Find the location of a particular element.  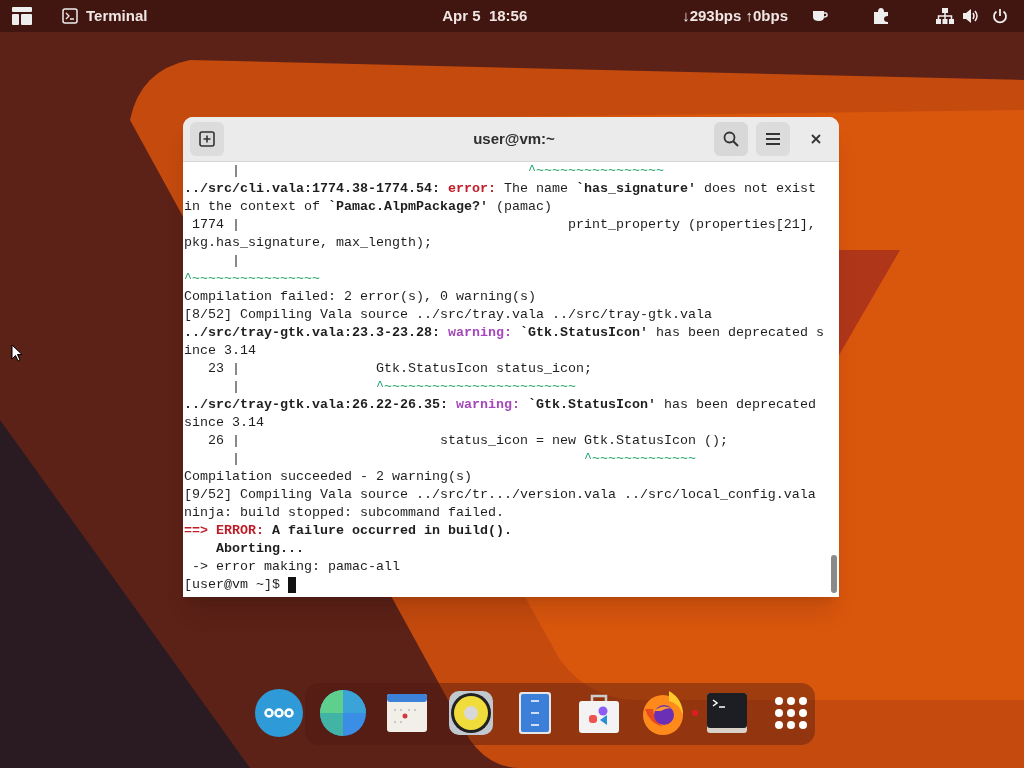

running-indicator is located at coordinates (695, 713).